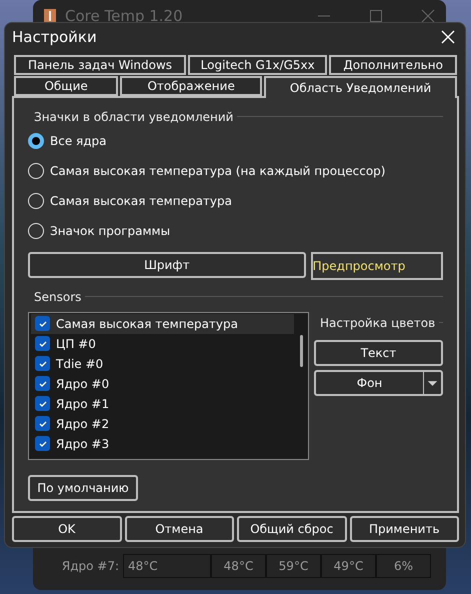 This screenshot has height=594, width=471. Describe the element at coordinates (162, 384) in the screenshot. I see `list-item: Ядро #0` at that location.